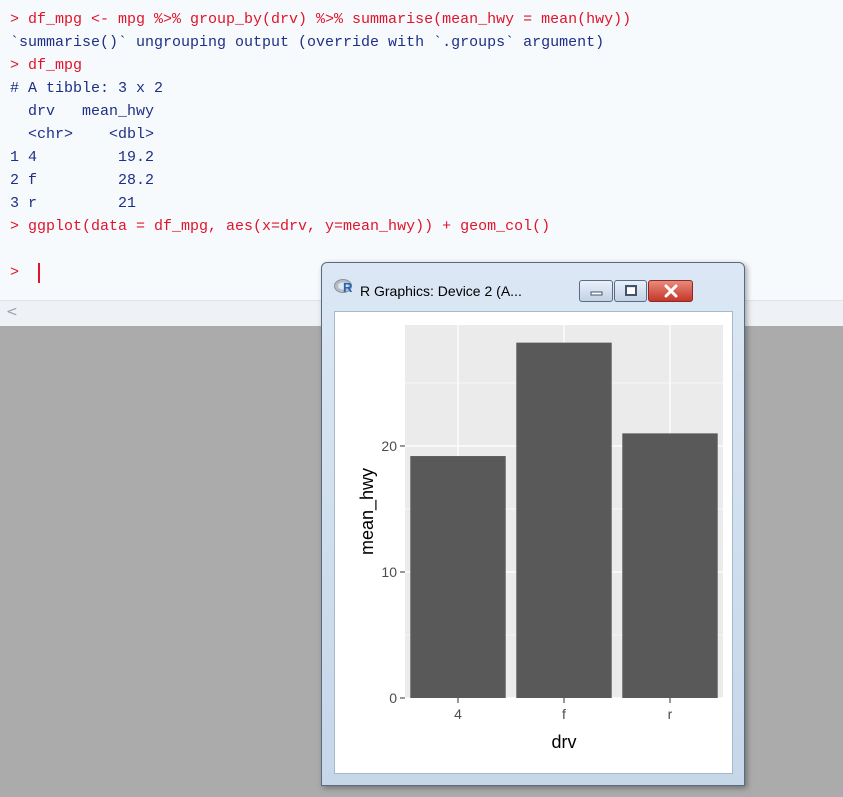 The height and width of the screenshot is (797, 843). What do you see at coordinates (12, 312) in the screenshot?
I see `scroll-left-arrow-icon: <` at bounding box center [12, 312].